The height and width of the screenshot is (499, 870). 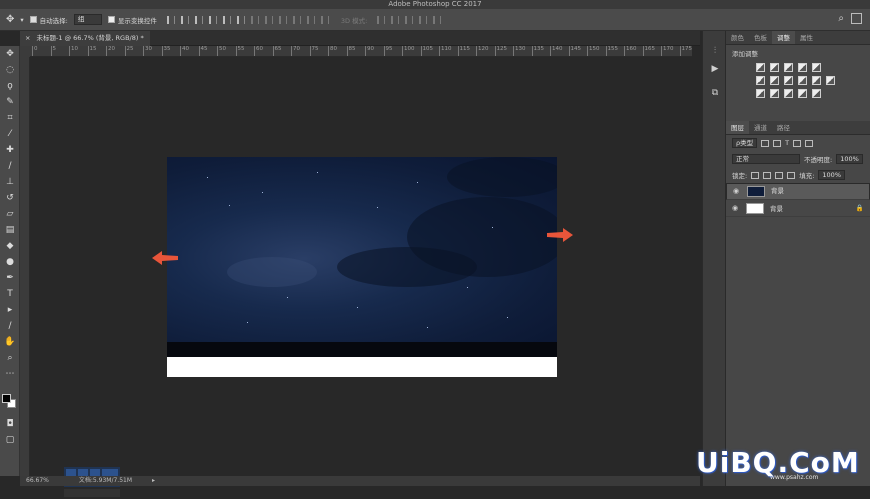 What do you see at coordinates (849, 159) in the screenshot?
I see `opacity-input: 100%` at bounding box center [849, 159].